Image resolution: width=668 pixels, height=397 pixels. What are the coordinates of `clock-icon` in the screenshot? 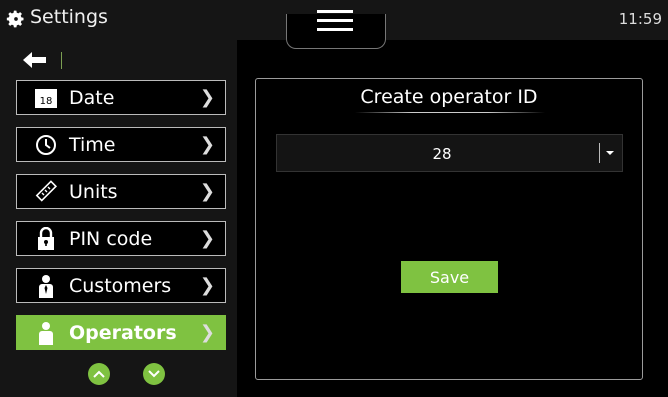 It's located at (46, 145).